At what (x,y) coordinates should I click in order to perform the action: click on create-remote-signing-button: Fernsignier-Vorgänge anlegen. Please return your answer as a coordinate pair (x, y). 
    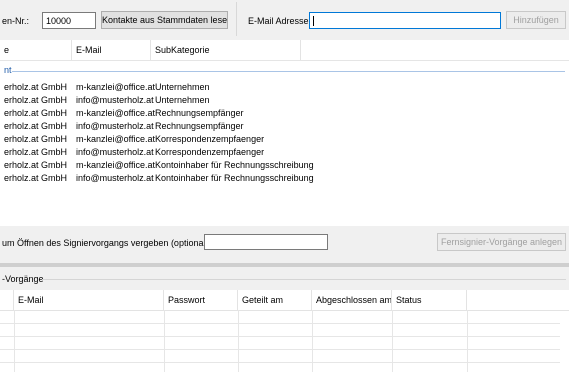
    Looking at the image, I should click on (501, 242).